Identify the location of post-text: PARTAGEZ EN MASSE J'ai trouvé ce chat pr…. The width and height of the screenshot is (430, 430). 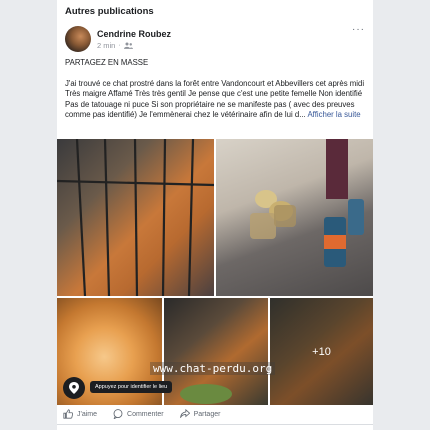
(217, 89).